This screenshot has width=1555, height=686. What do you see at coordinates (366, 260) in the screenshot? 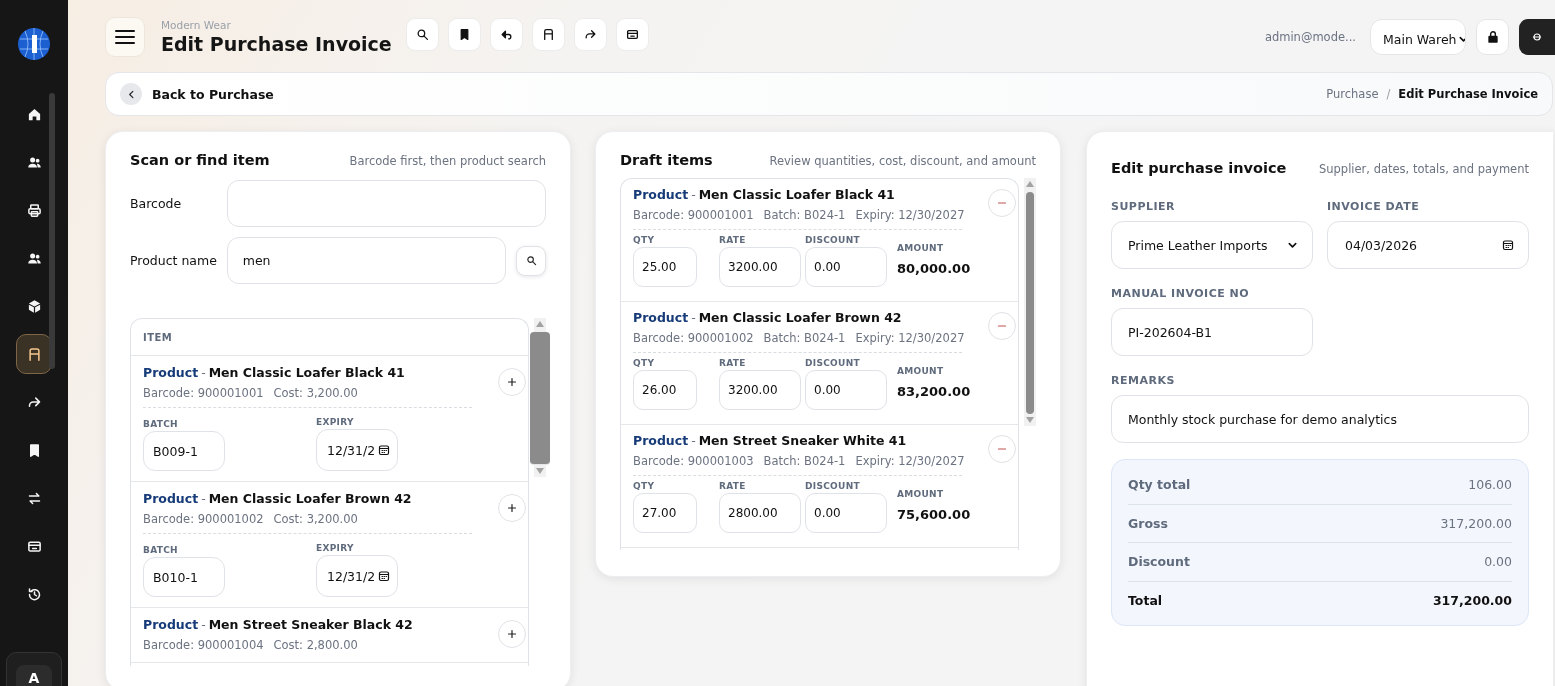
I see `product-name-field: men` at bounding box center [366, 260].